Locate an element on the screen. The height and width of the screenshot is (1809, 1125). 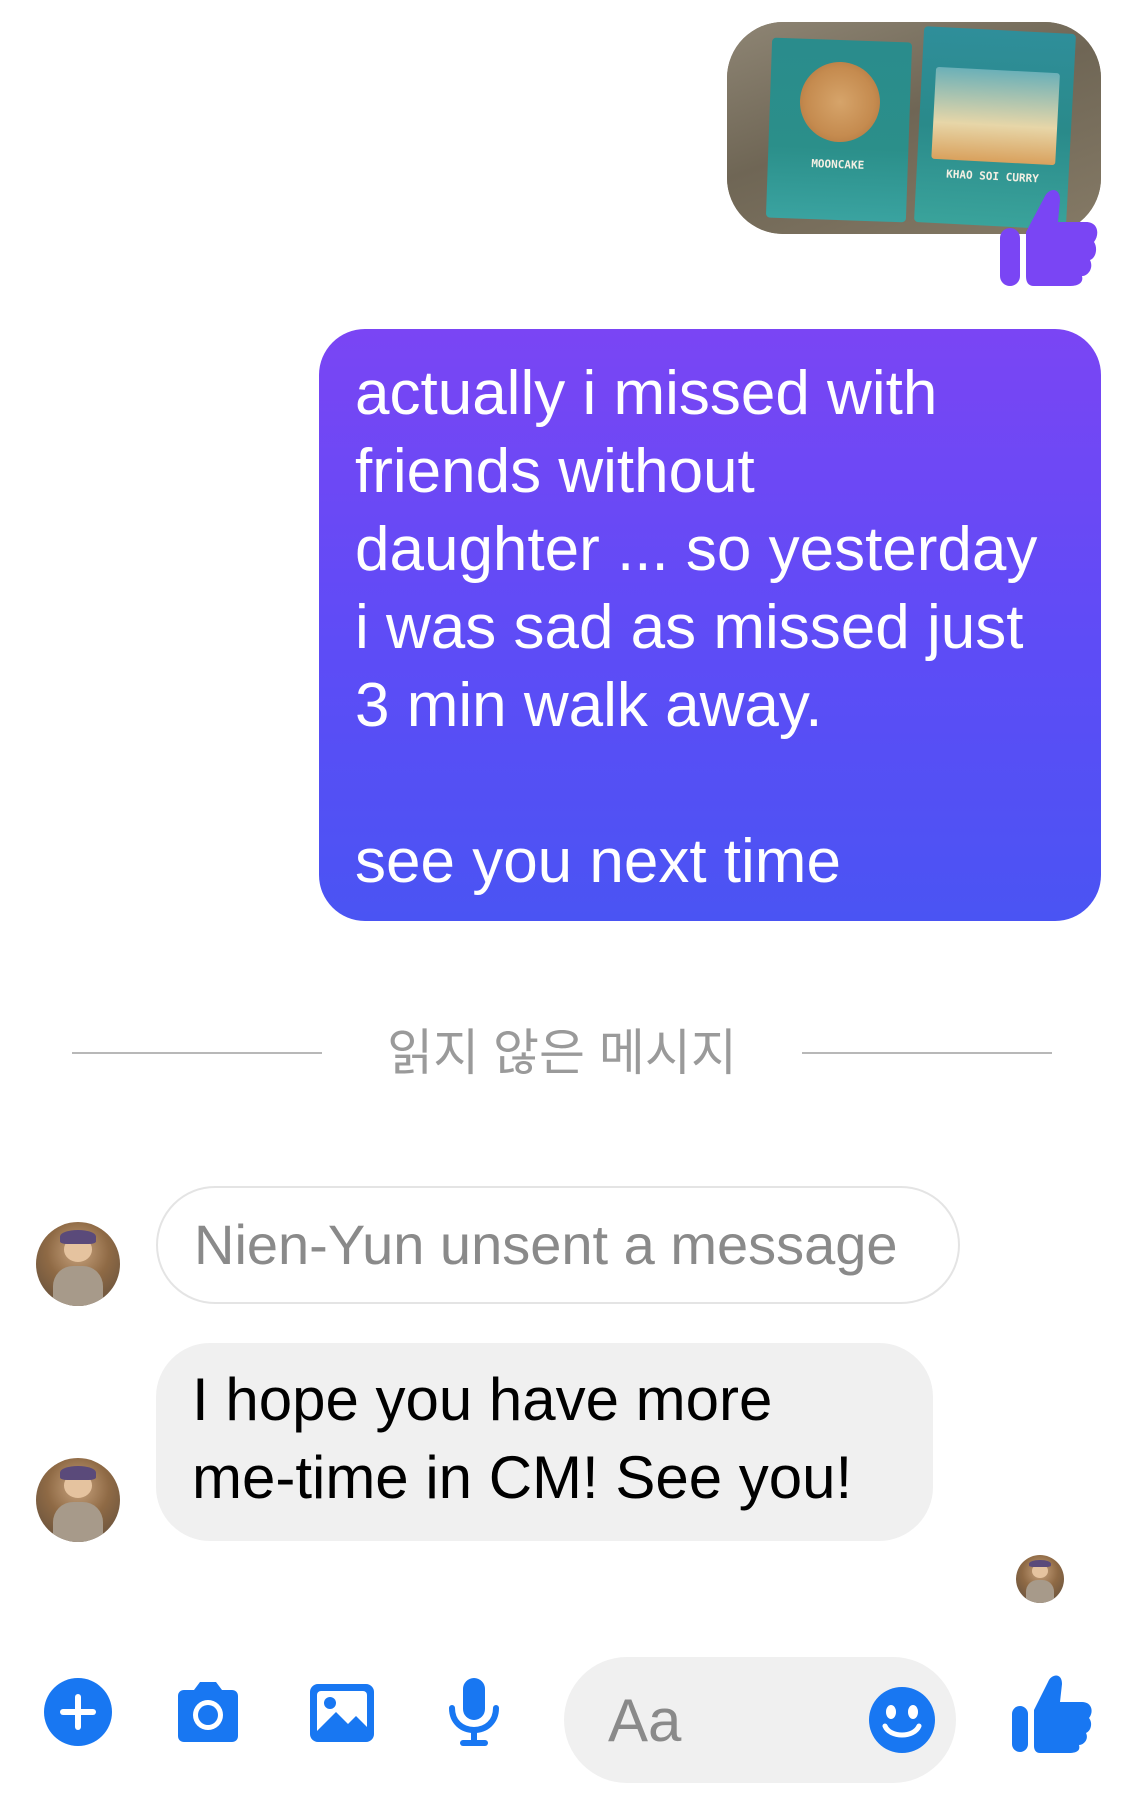
package-illustration is located at coordinates (995, 116).